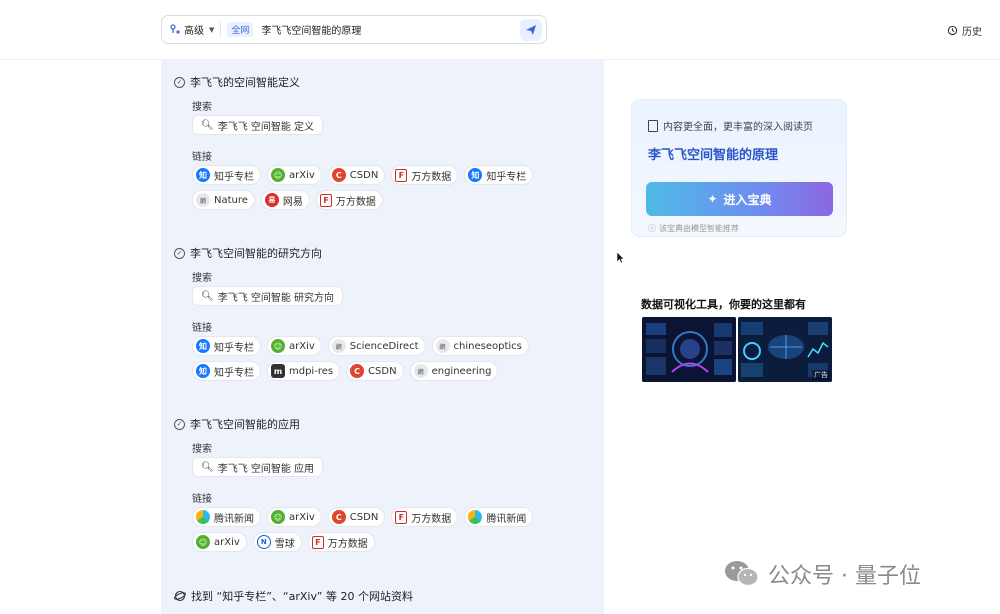 The height and width of the screenshot is (614, 1000). Describe the element at coordinates (390, 29) in the screenshot. I see `search-query-text: 李飞飞空间智能的原理` at that location.